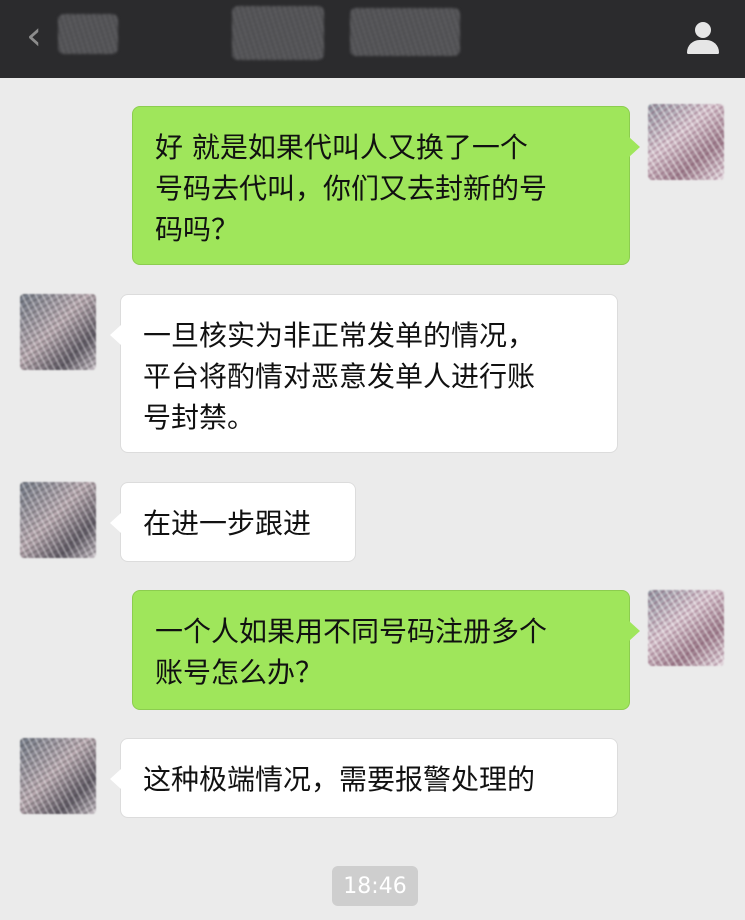  What do you see at coordinates (364, 778) in the screenshot?
I see `message-bubble-received: 这种极端情况，需要报警处理的` at bounding box center [364, 778].